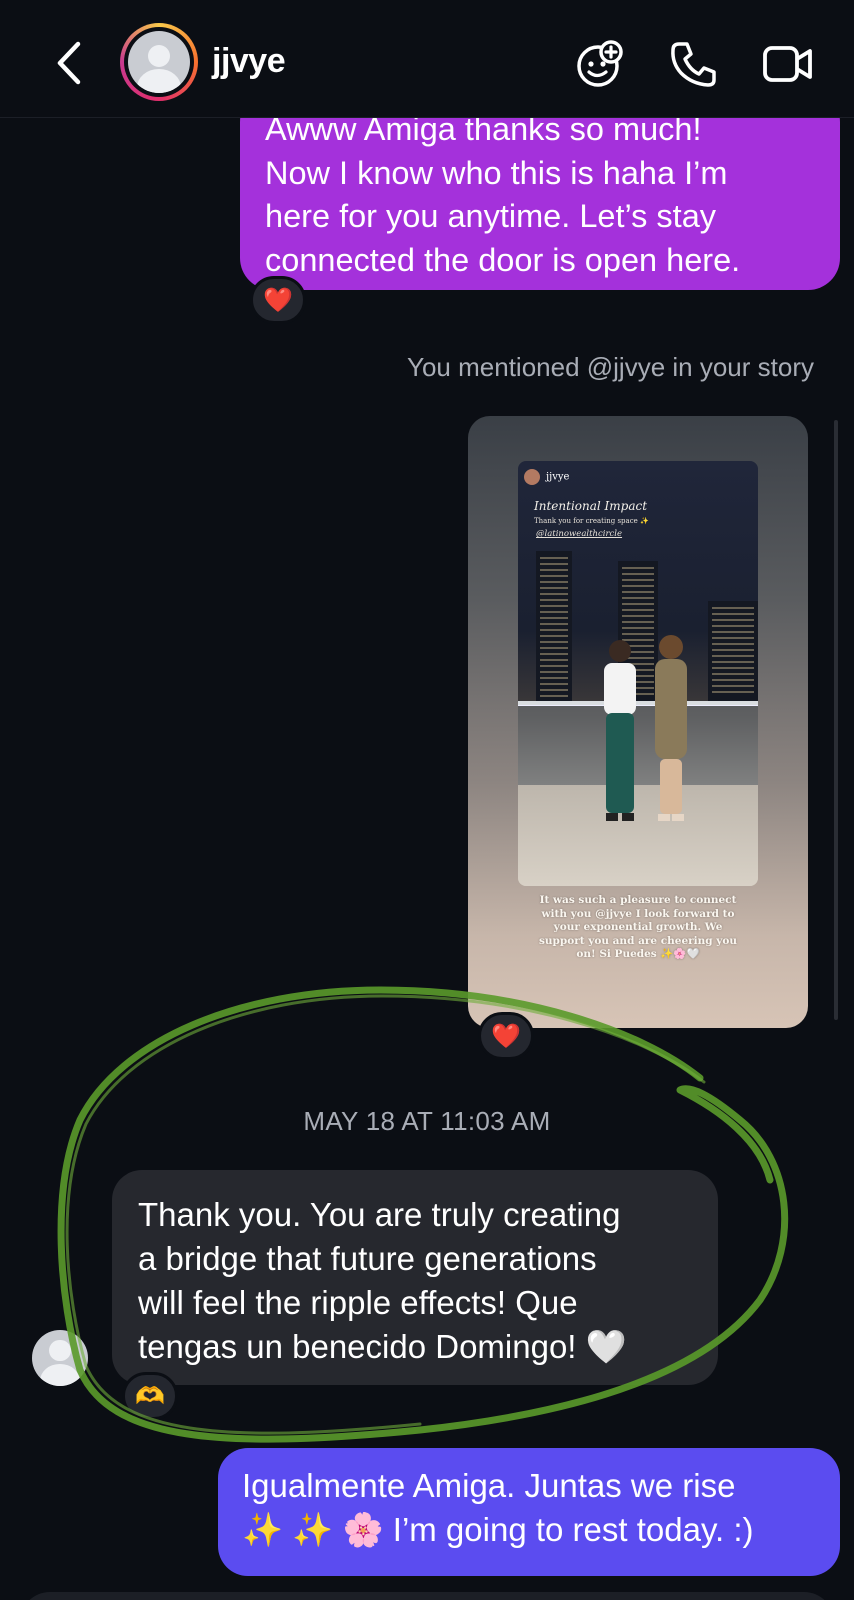  What do you see at coordinates (427, 1596) in the screenshot?
I see `message-composer` at bounding box center [427, 1596].